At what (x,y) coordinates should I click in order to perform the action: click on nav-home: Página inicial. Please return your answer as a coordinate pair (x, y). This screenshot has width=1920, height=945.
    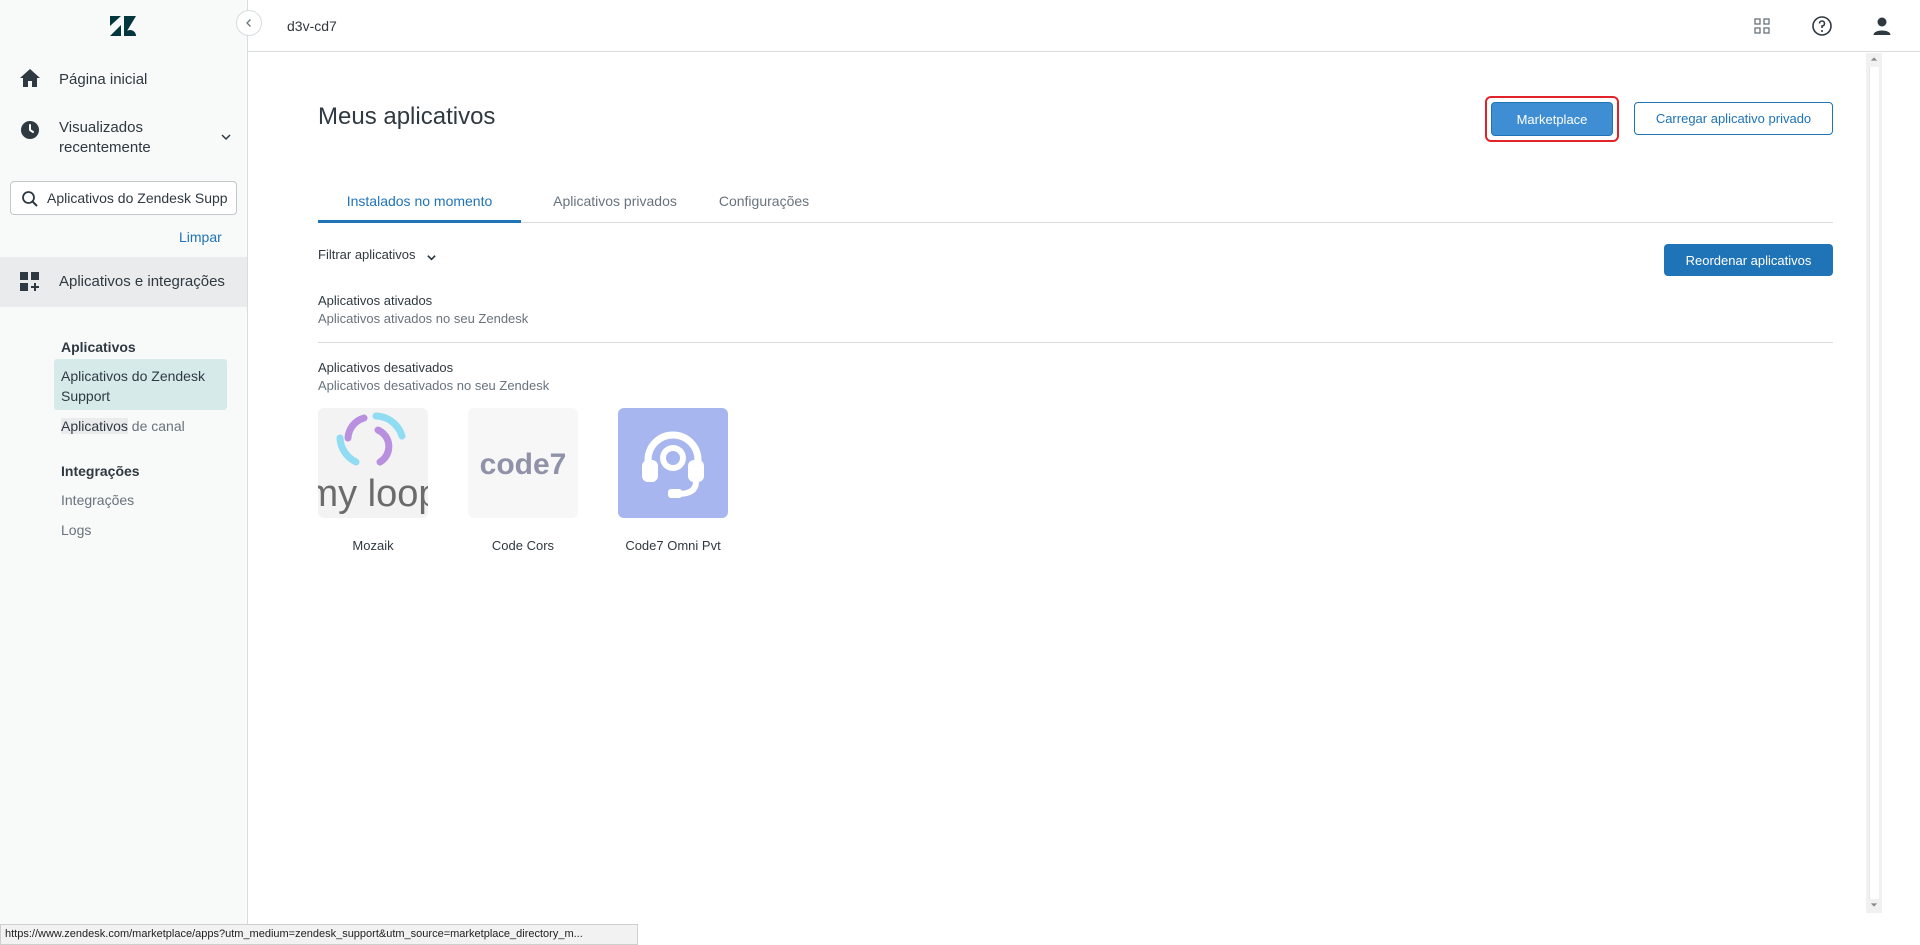
    Looking at the image, I should click on (123, 79).